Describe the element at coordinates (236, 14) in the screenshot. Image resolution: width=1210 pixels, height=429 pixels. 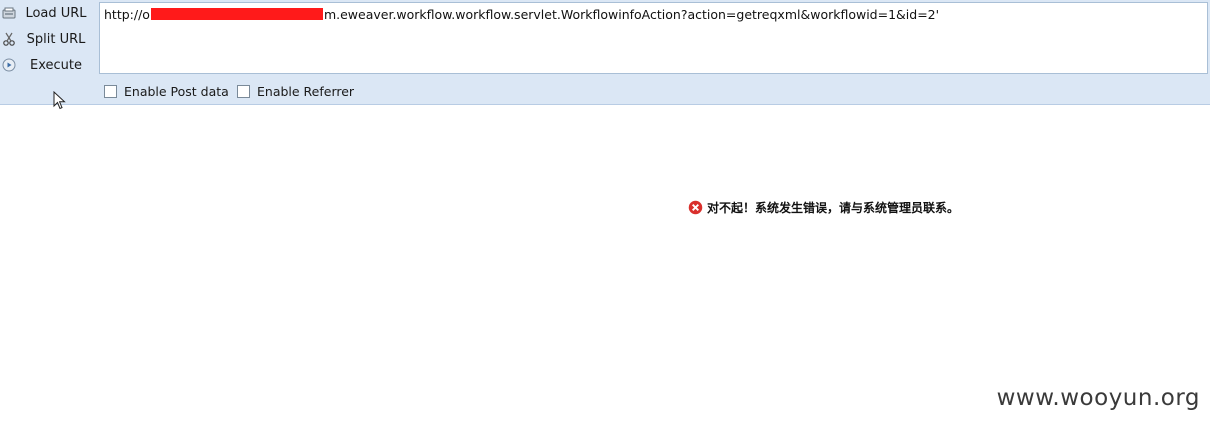
I see `redaction-bar` at that location.